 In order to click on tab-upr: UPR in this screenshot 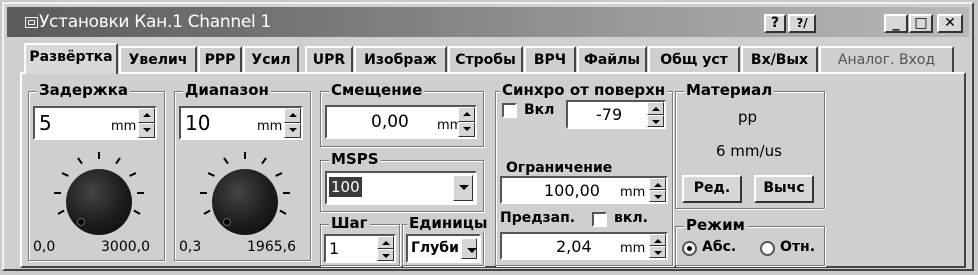, I will do `click(329, 60)`.